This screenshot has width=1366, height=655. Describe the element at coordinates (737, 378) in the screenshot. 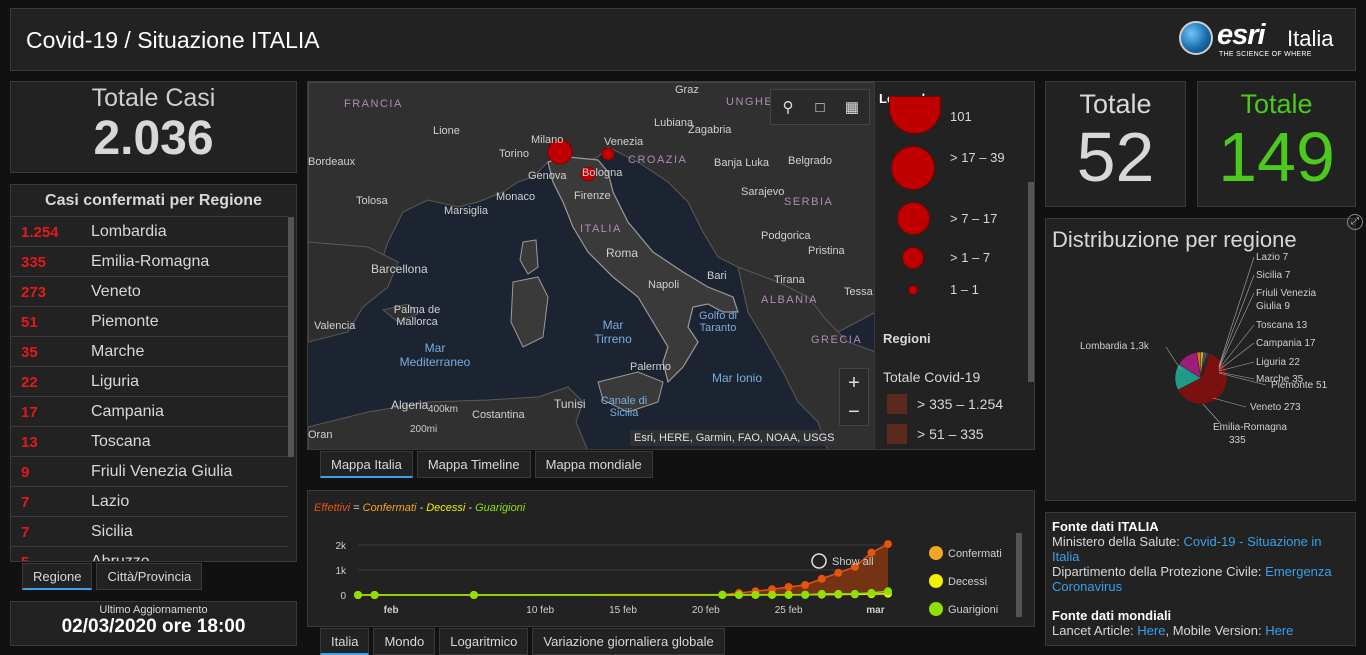

I see `map-sea: Mar Ionio` at that location.